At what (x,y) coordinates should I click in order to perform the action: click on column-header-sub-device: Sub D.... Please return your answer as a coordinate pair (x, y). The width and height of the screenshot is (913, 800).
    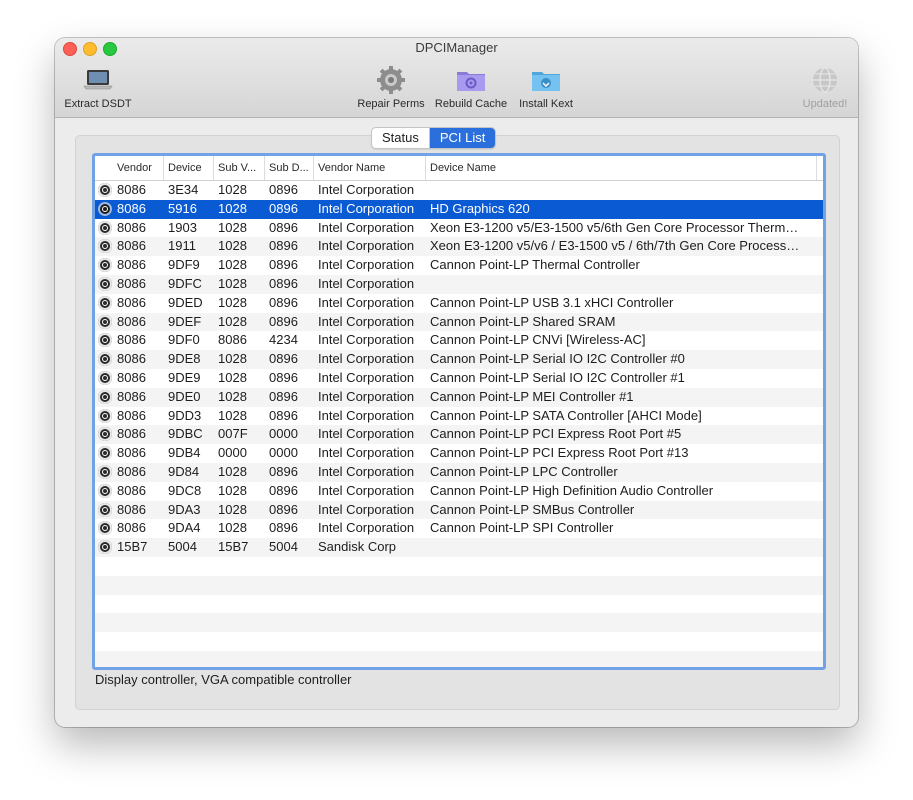
    Looking at the image, I should click on (289, 168).